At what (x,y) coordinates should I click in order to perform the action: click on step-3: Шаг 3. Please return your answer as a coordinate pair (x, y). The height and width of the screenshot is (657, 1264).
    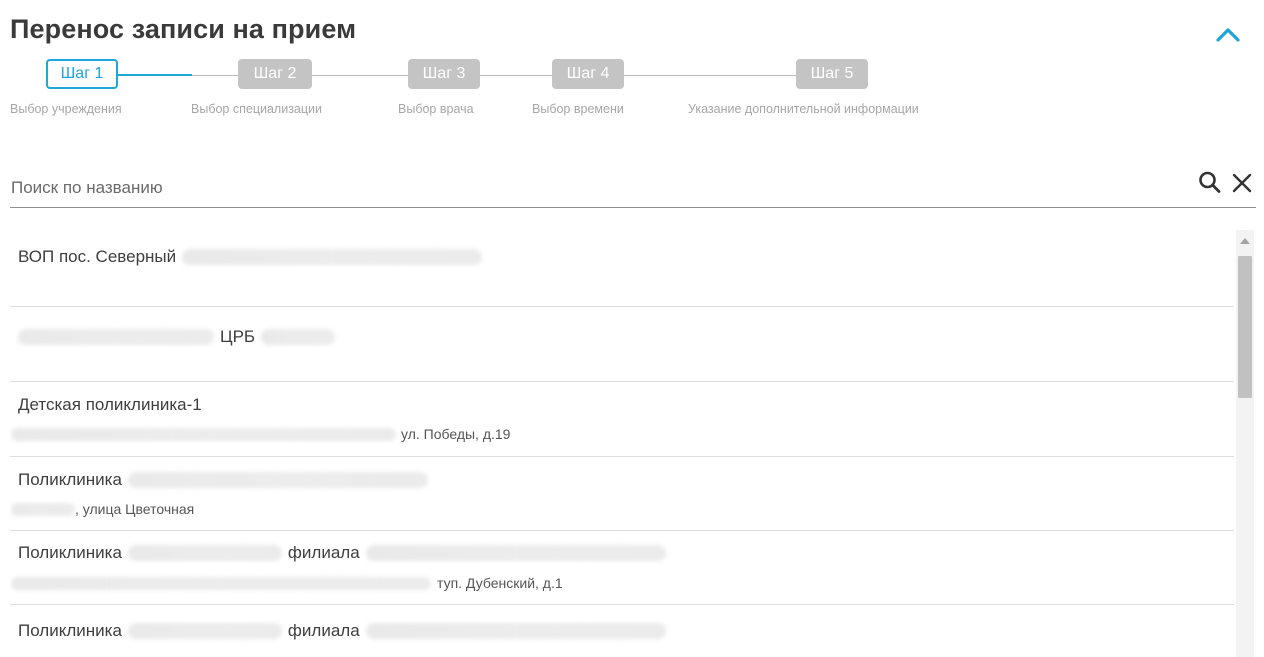
    Looking at the image, I should click on (444, 74).